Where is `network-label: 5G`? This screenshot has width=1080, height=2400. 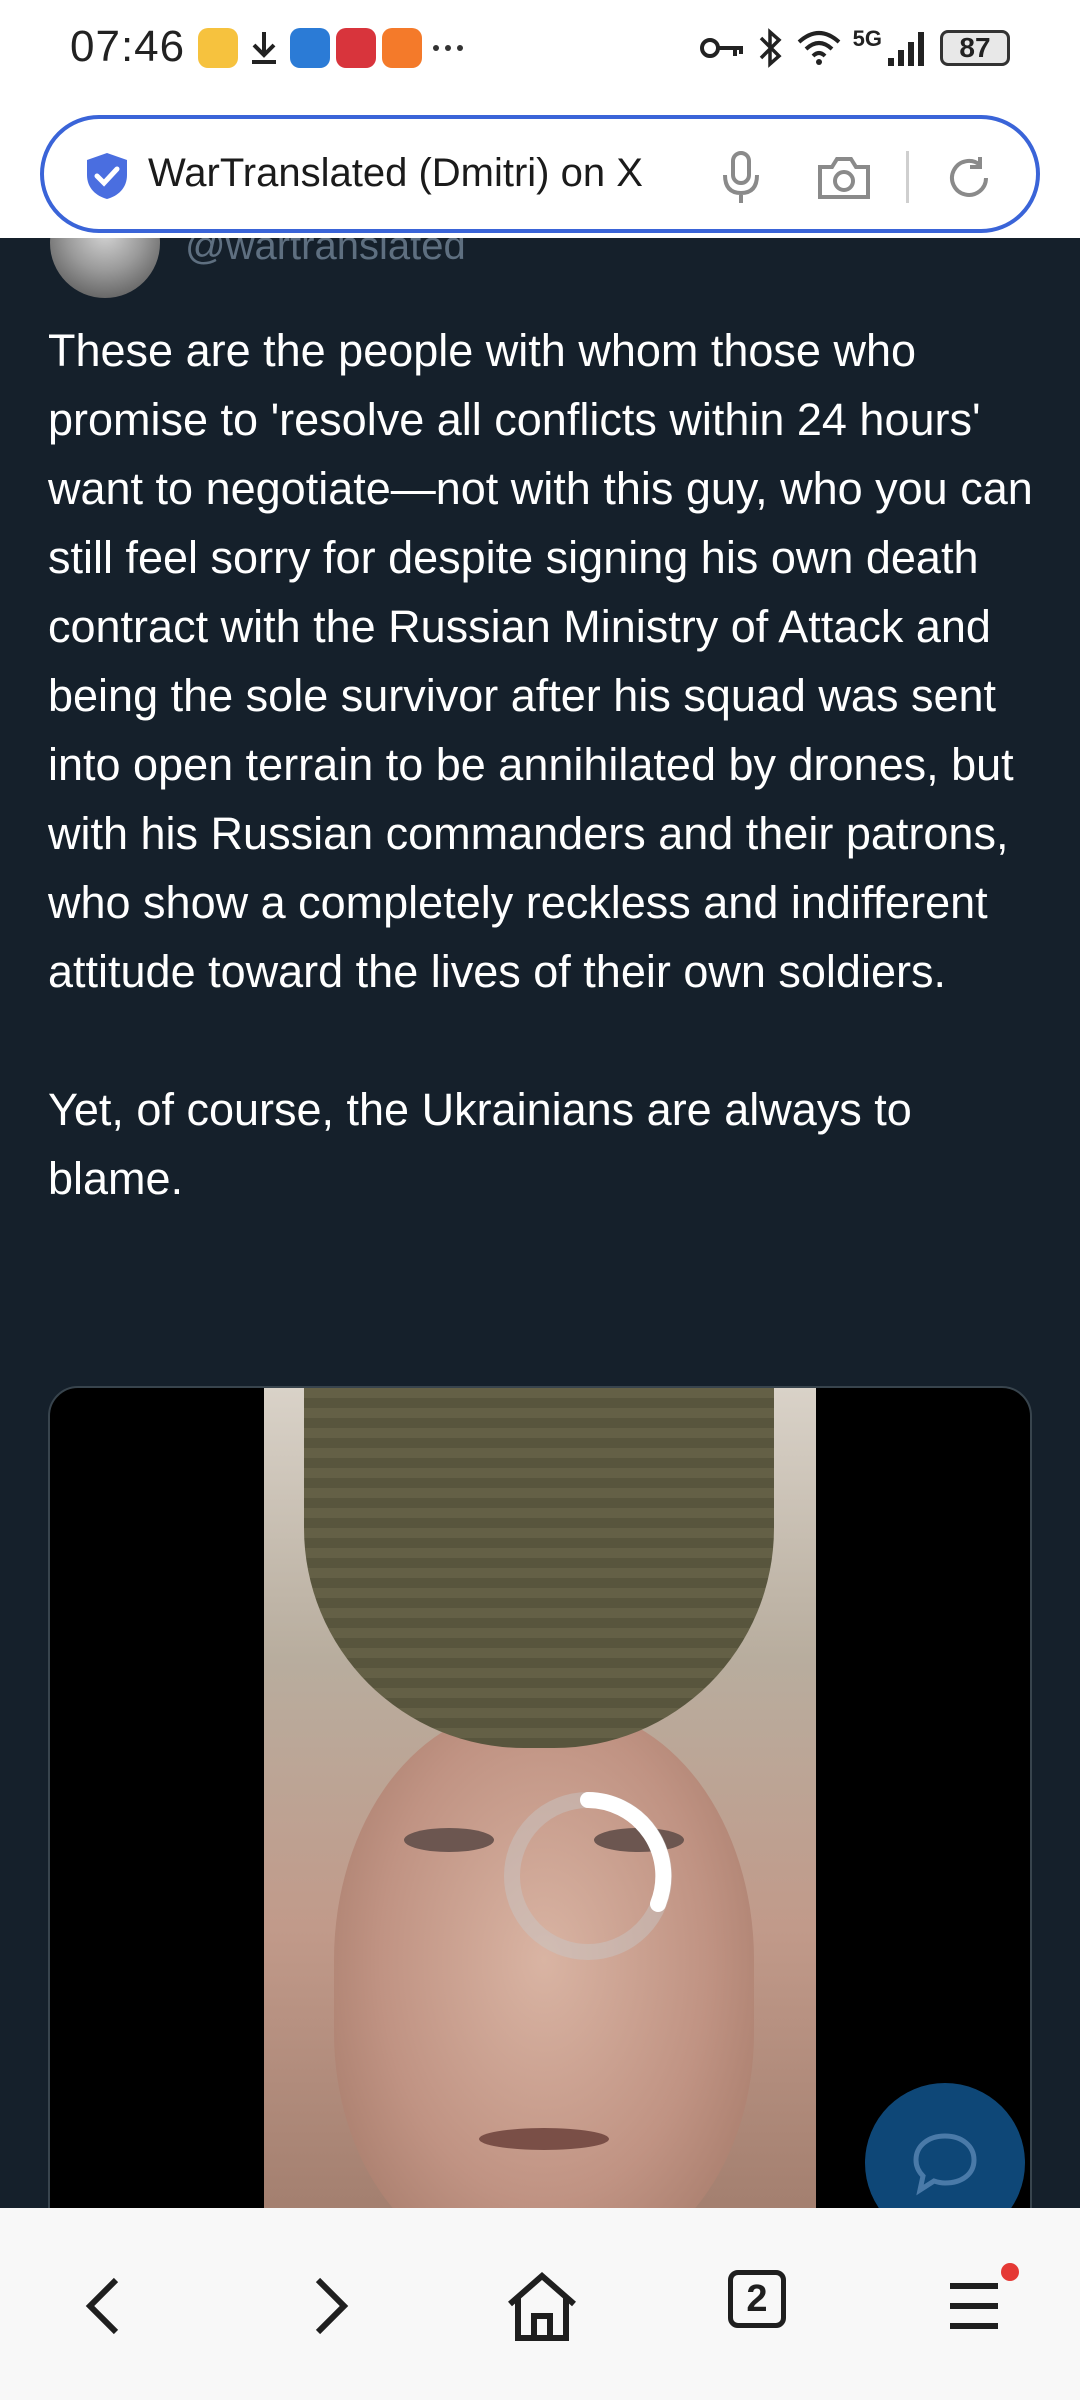 network-label: 5G is located at coordinates (867, 38).